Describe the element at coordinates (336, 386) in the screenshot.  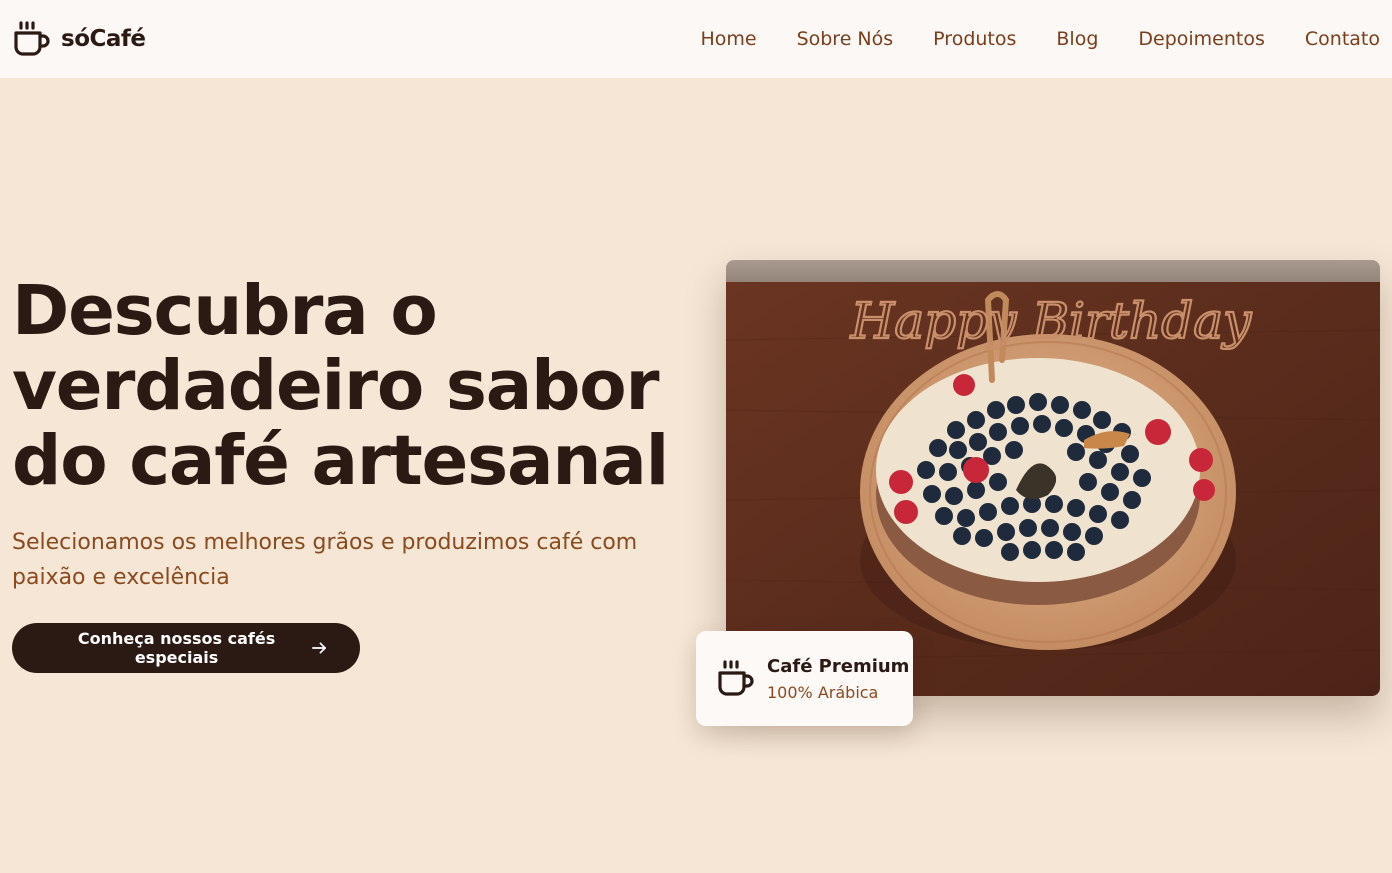
I see `hero-title-line-2: verdadeiro sabor` at that location.